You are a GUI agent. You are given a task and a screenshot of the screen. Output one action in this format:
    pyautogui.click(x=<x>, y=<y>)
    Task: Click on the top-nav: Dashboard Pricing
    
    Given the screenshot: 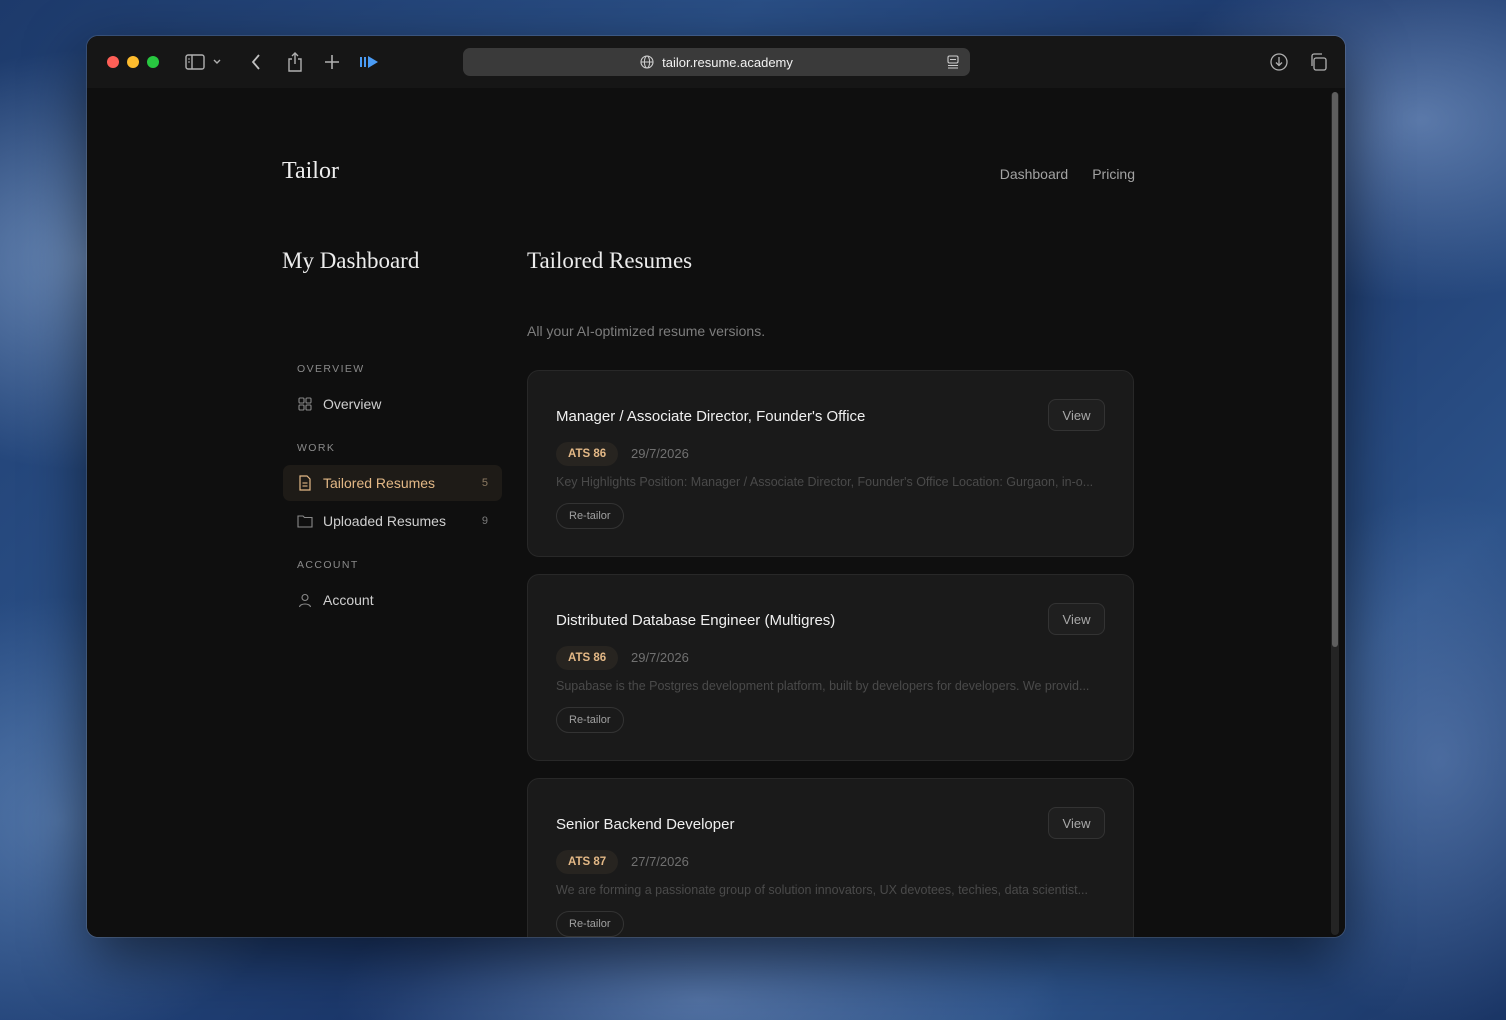 What is the action you would take?
    pyautogui.click(x=1067, y=174)
    